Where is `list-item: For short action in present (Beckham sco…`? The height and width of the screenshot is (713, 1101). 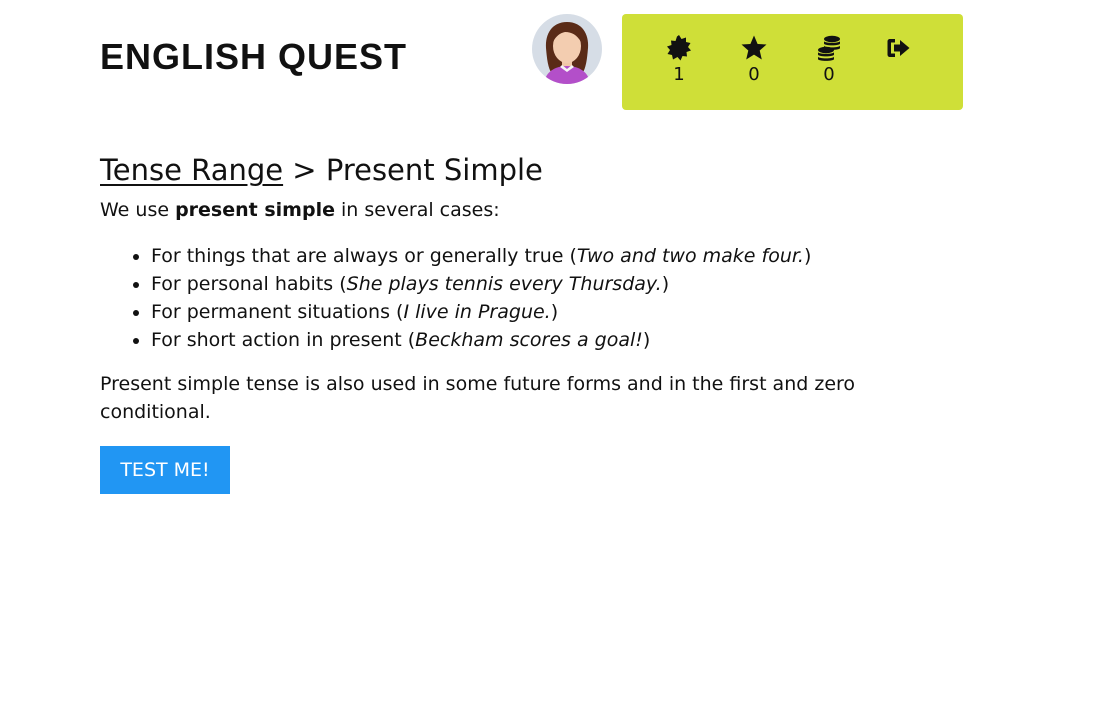 list-item: For short action in present (Beckham sco… is located at coordinates (525, 340).